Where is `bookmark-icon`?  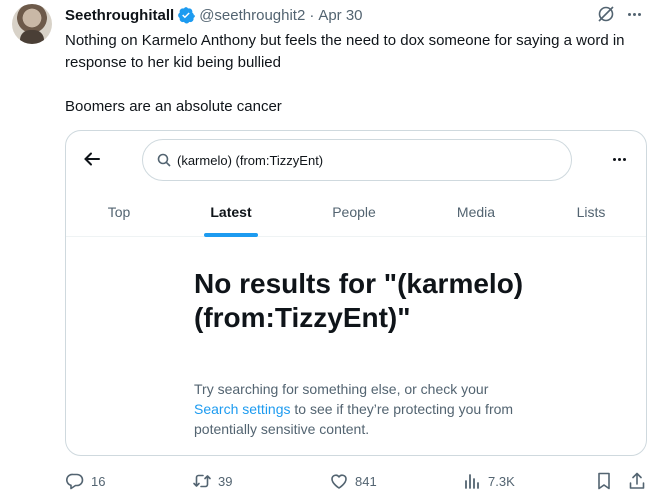 bookmark-icon is located at coordinates (604, 481).